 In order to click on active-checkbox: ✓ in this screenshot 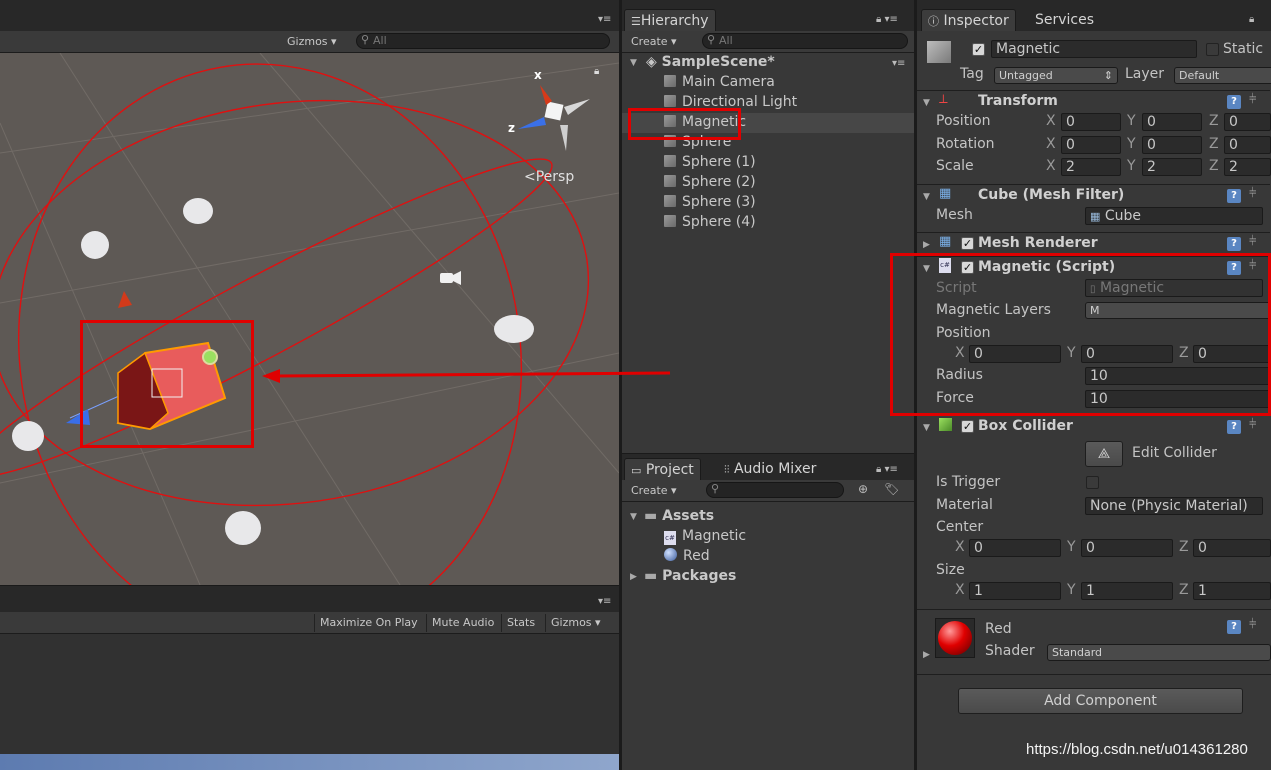, I will do `click(978, 49)`.